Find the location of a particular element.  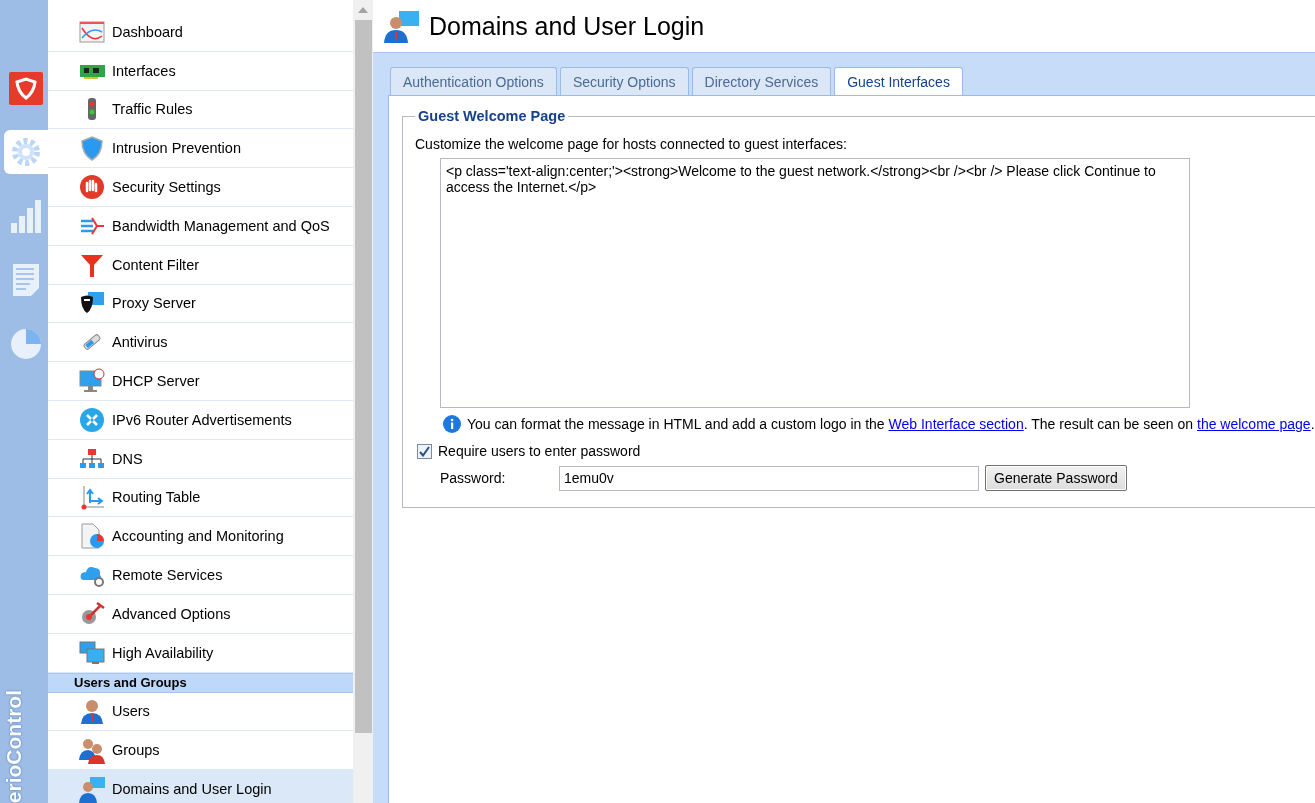

description-text: Customize the welcome page for hosts connected to guest interfaces: is located at coordinates (631, 144).